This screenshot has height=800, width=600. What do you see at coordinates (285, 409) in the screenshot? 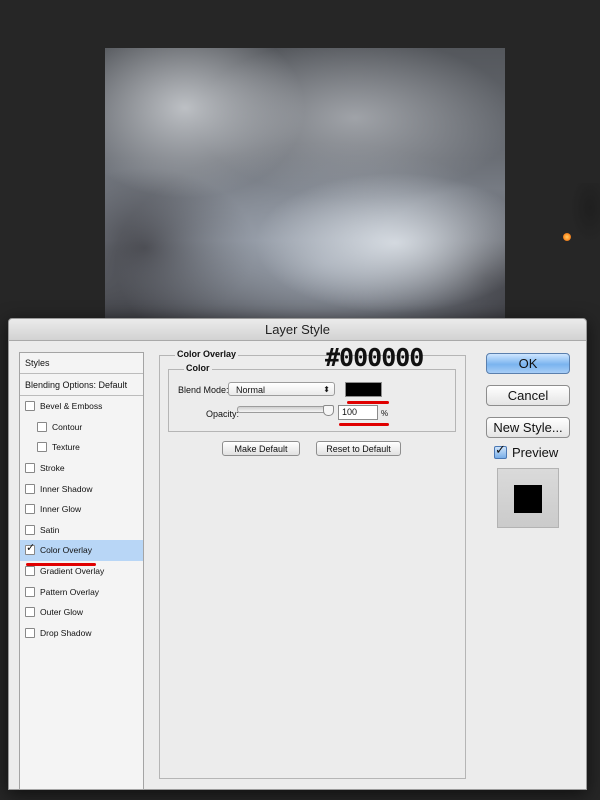
I see `opacity-slider-track` at bounding box center [285, 409].